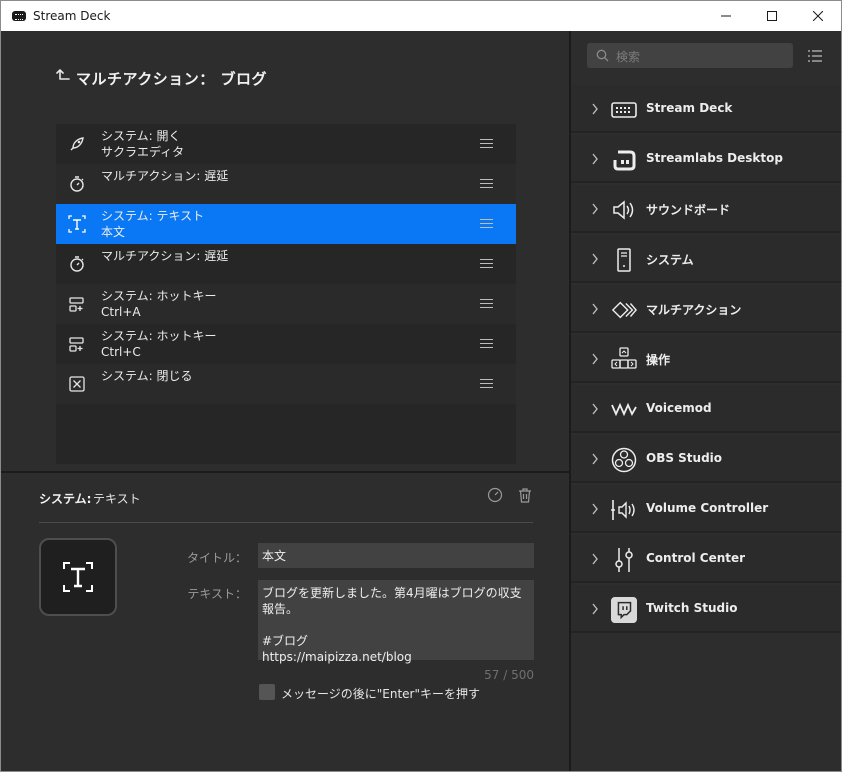  Describe the element at coordinates (286, 384) in the screenshot. I see `action-row-close: システム: 閉じる` at that location.